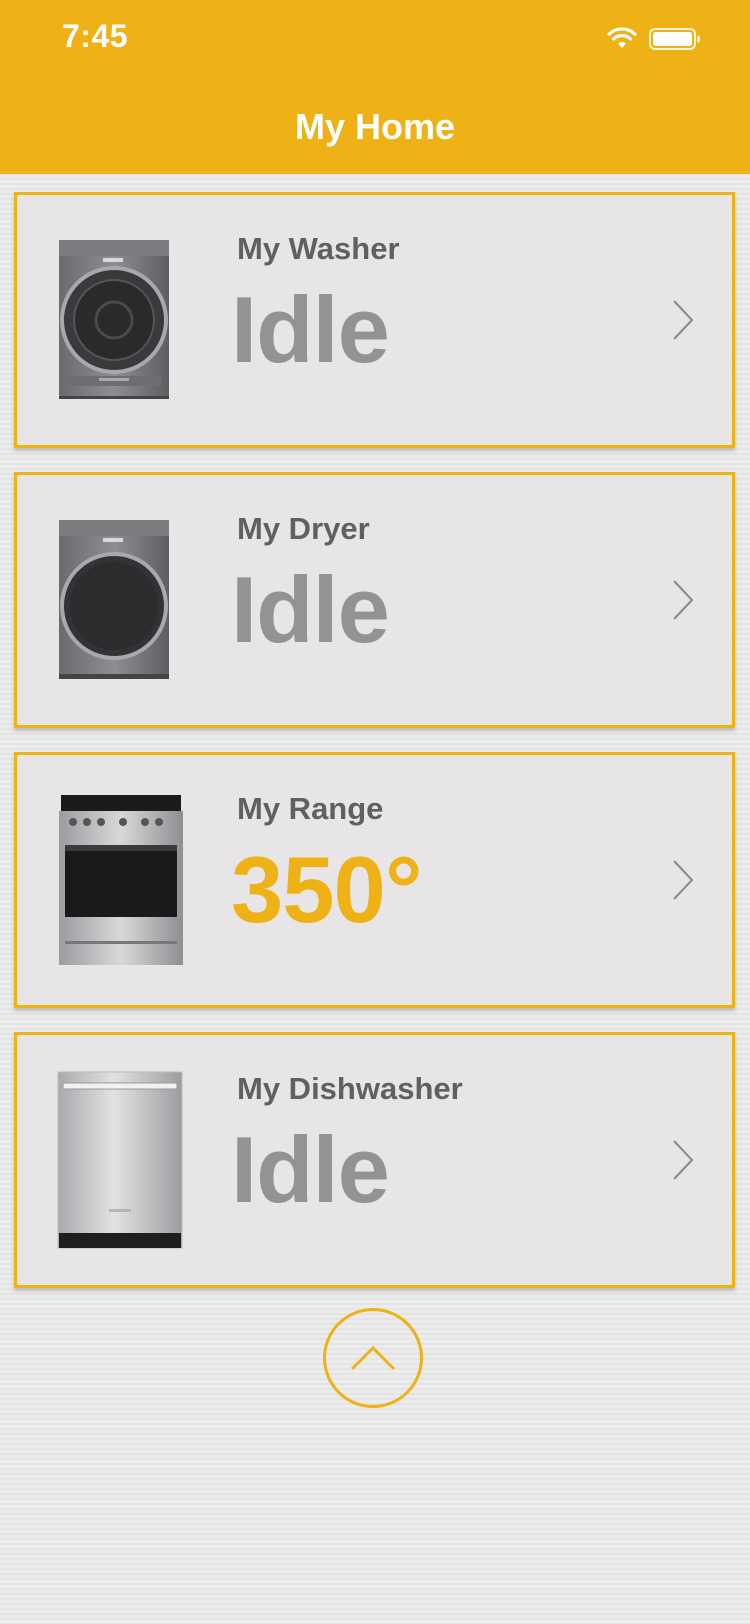 The height and width of the screenshot is (1624, 750). I want to click on appliance-name: My Range, so click(310, 808).